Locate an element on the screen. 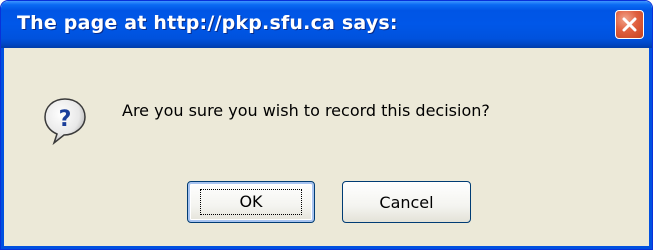  cancel-button: Cancel is located at coordinates (406, 202).